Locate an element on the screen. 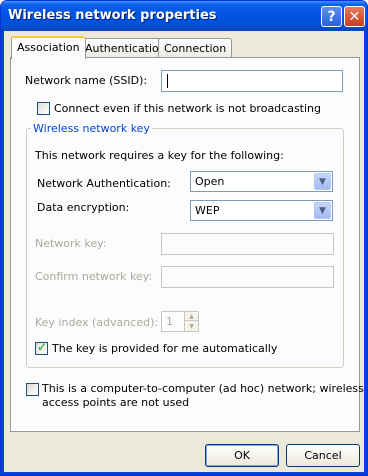 This screenshot has width=368, height=476. cancel-button-label: Cancel is located at coordinates (323, 455).